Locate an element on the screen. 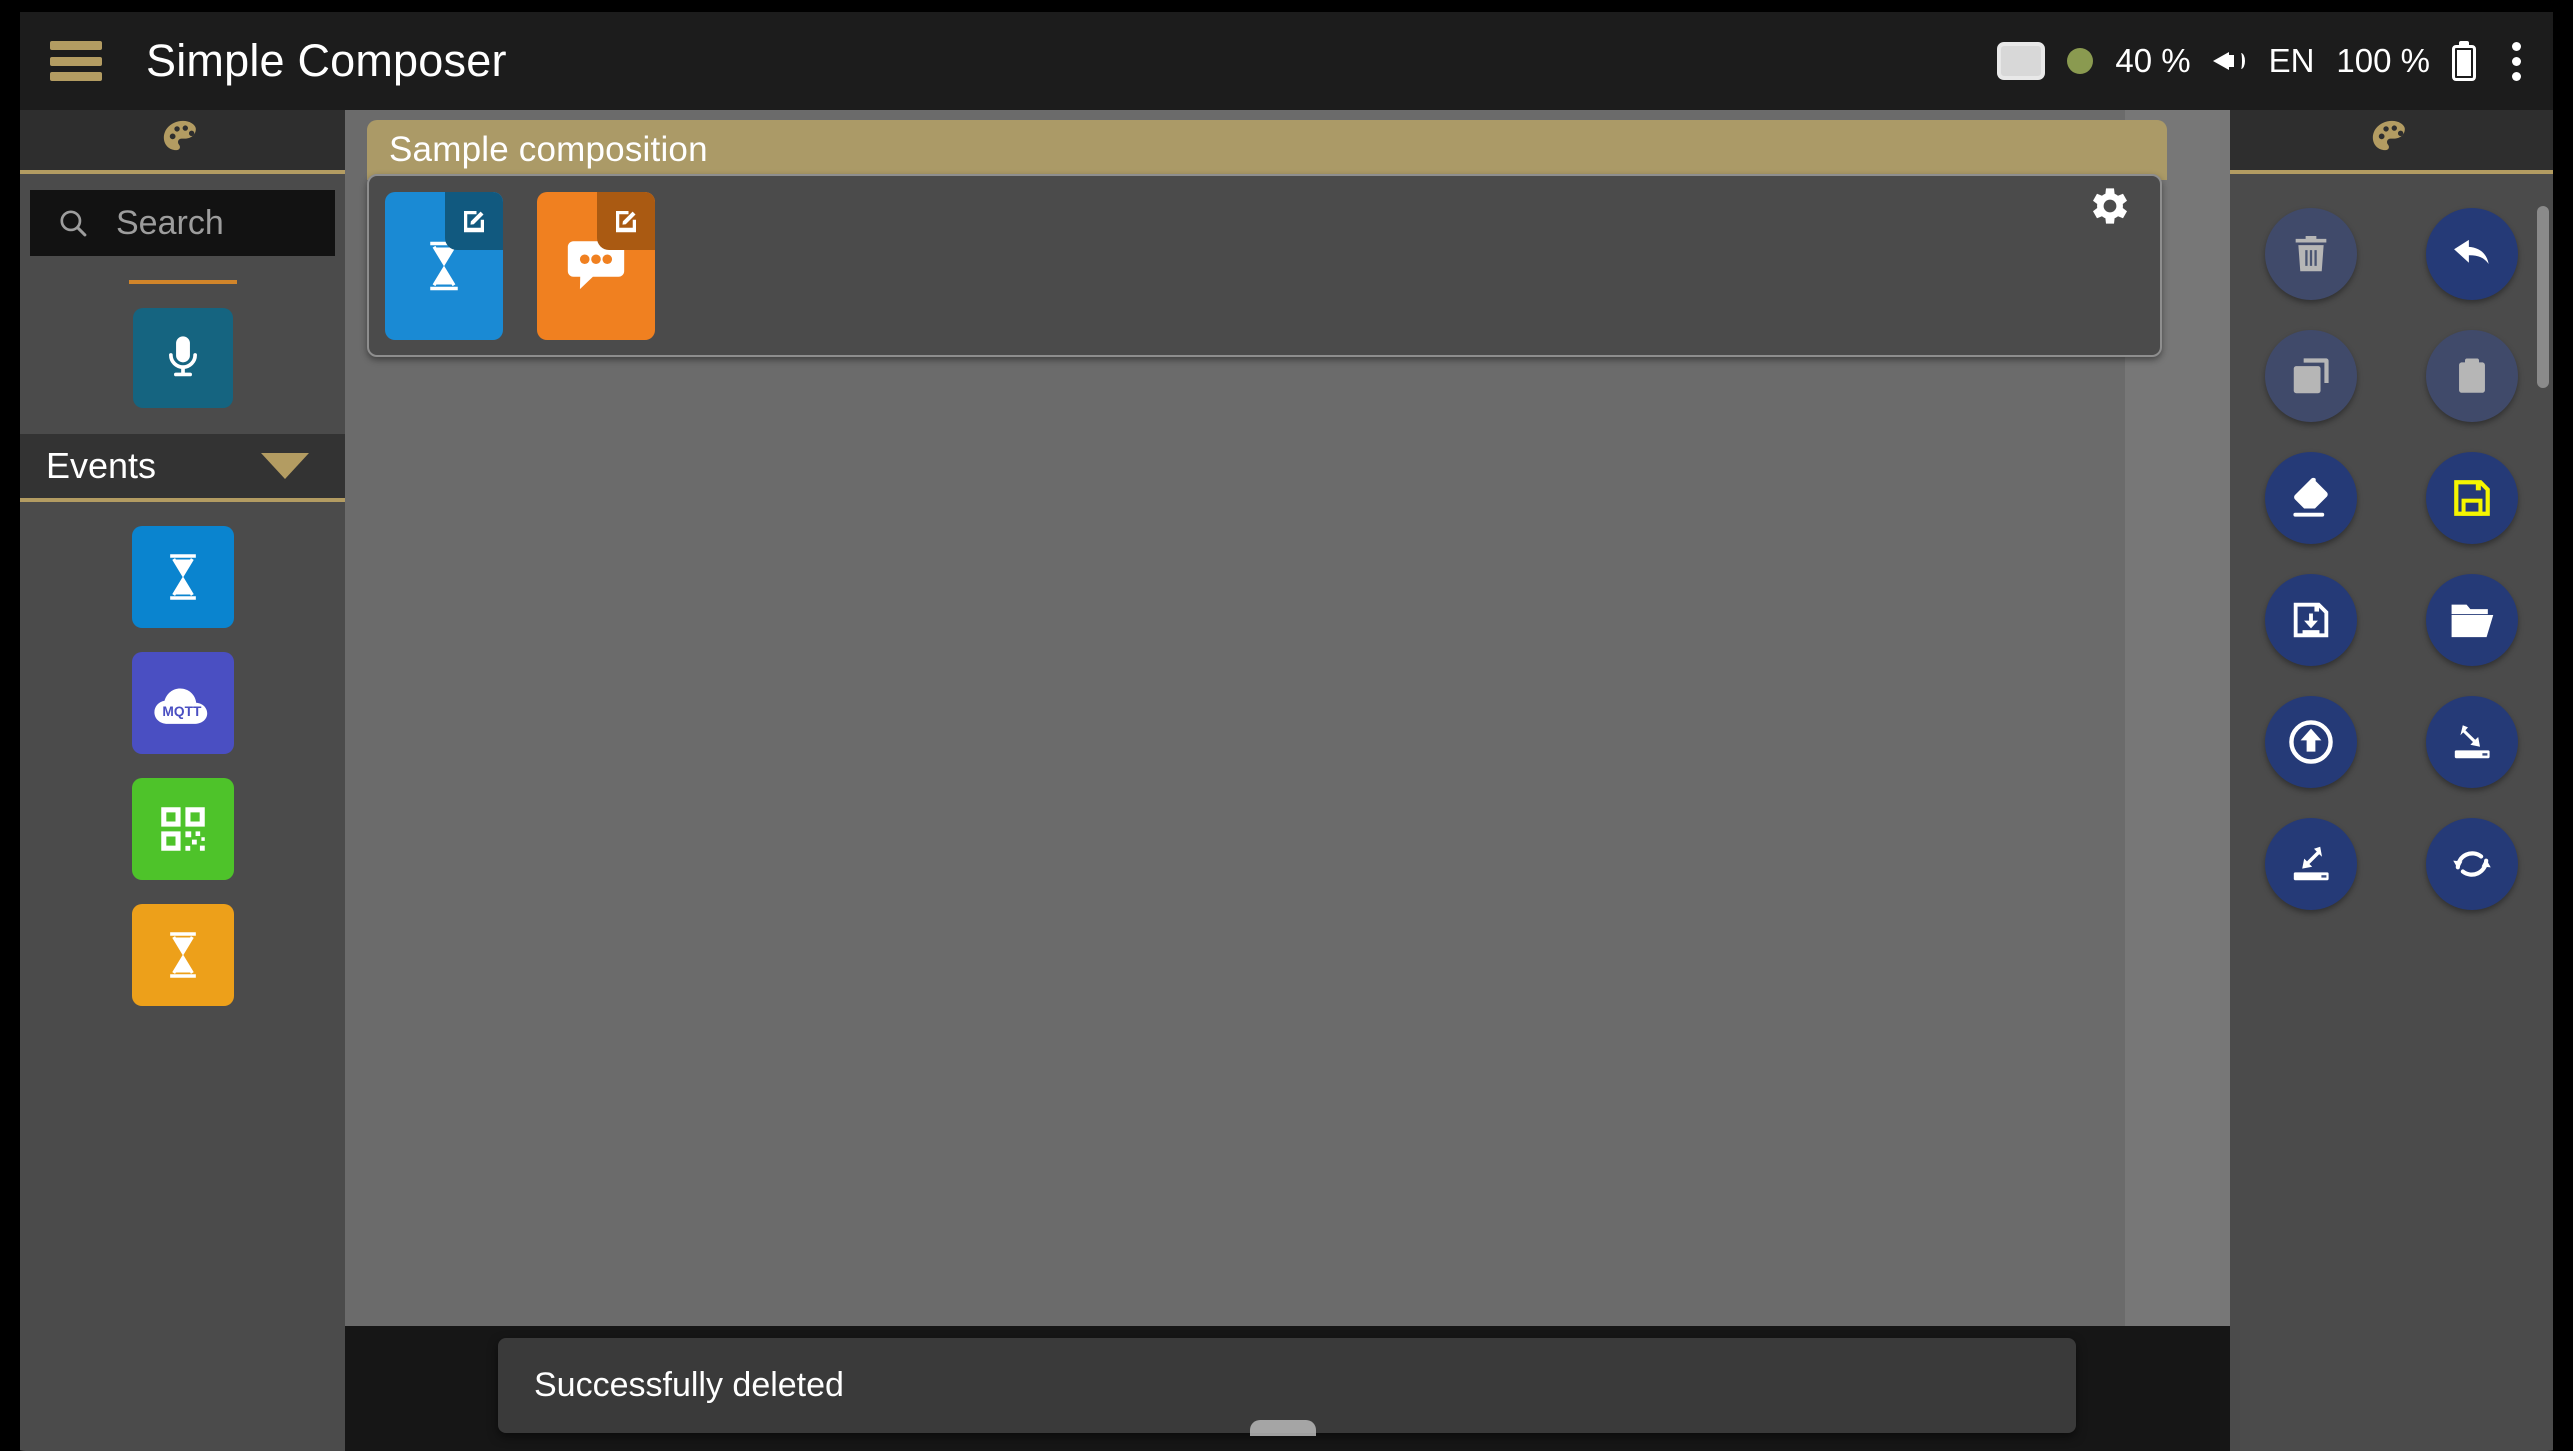 The width and height of the screenshot is (2573, 1451). clipboard-icon is located at coordinates (2472, 375).